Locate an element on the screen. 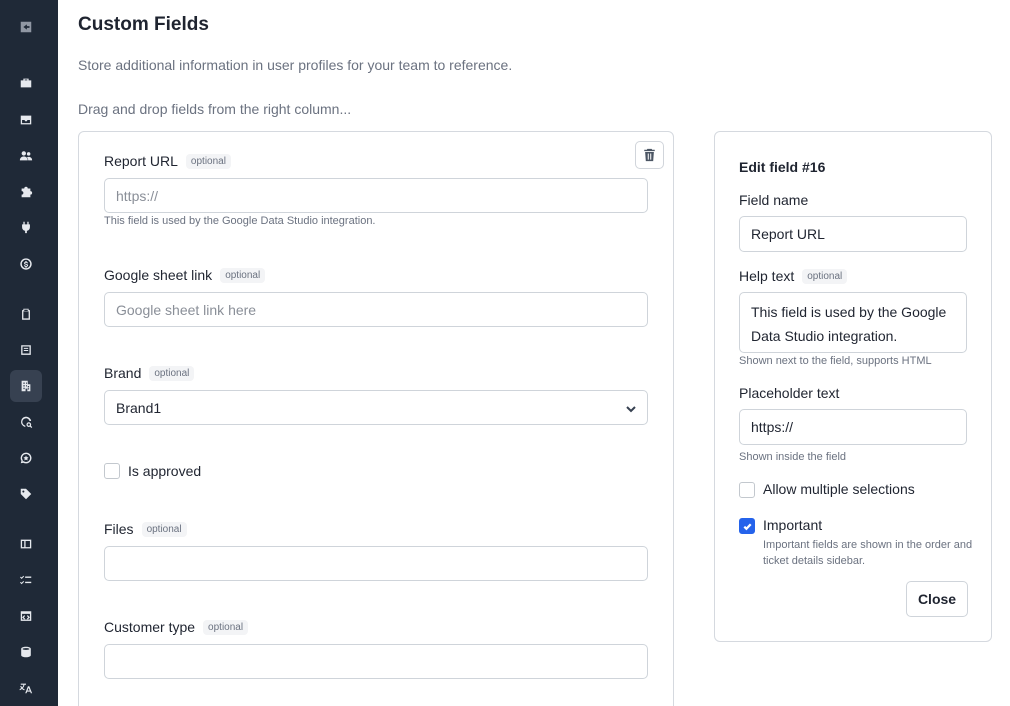 Image resolution: width=1010 pixels, height=706 pixels. placeholder-text-hint: Shown inside the field is located at coordinates (793, 457).